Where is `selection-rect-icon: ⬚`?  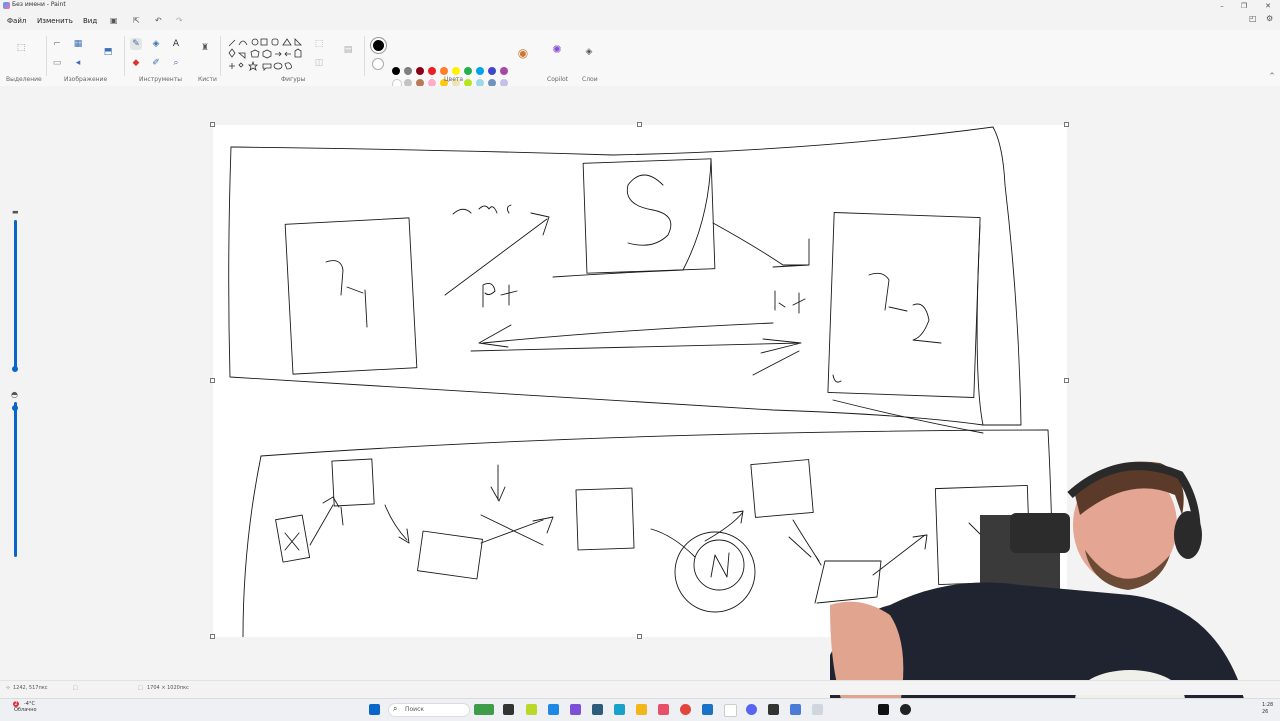
selection-rect-icon: ⬚ is located at coordinates (21, 48).